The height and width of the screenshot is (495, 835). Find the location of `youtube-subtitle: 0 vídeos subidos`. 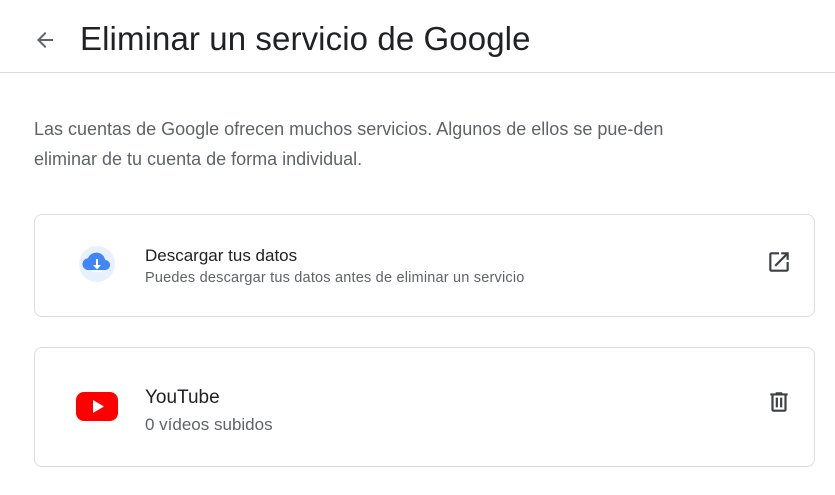

youtube-subtitle: 0 vídeos subidos is located at coordinates (209, 424).